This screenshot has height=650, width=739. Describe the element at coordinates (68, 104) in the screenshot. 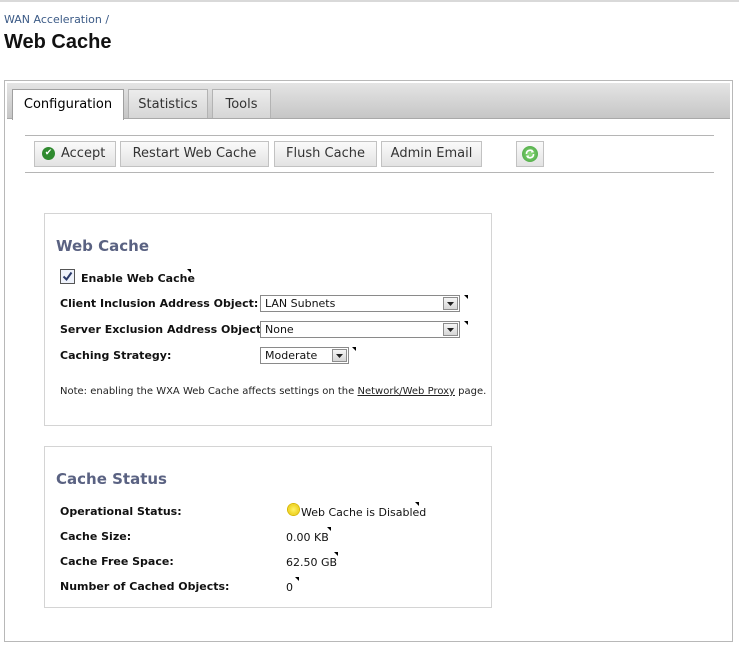

I see `tab-configuration: Configuration` at that location.